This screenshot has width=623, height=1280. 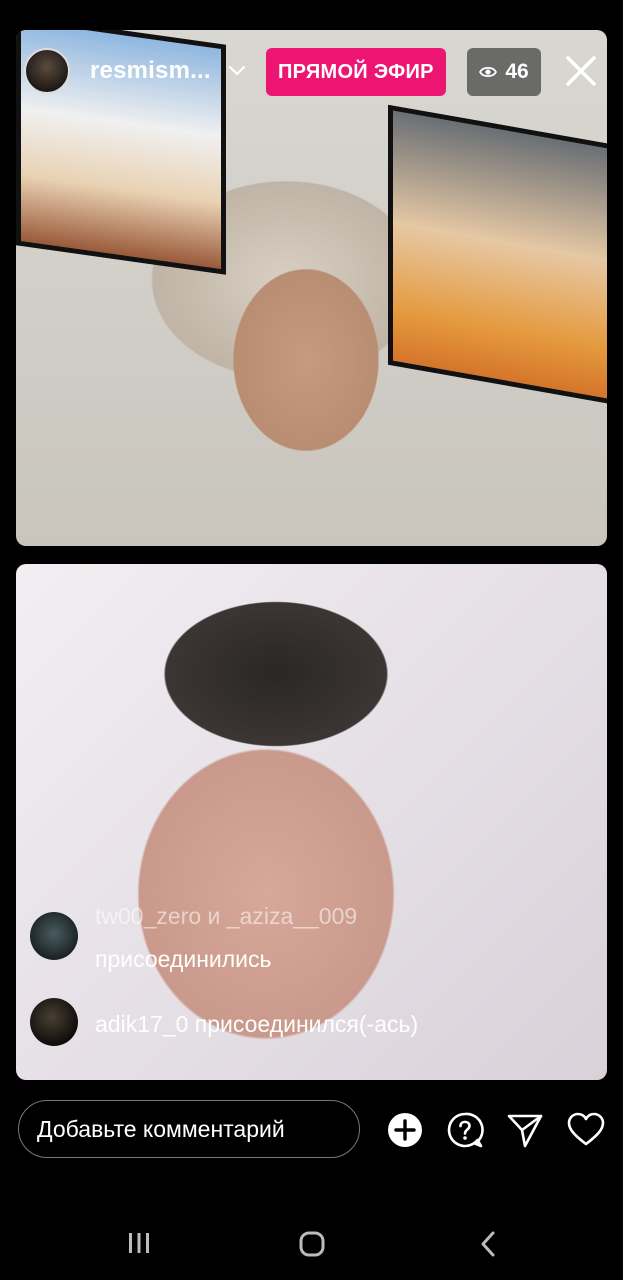 What do you see at coordinates (465, 1130) in the screenshot?
I see `question-bubble-icon` at bounding box center [465, 1130].